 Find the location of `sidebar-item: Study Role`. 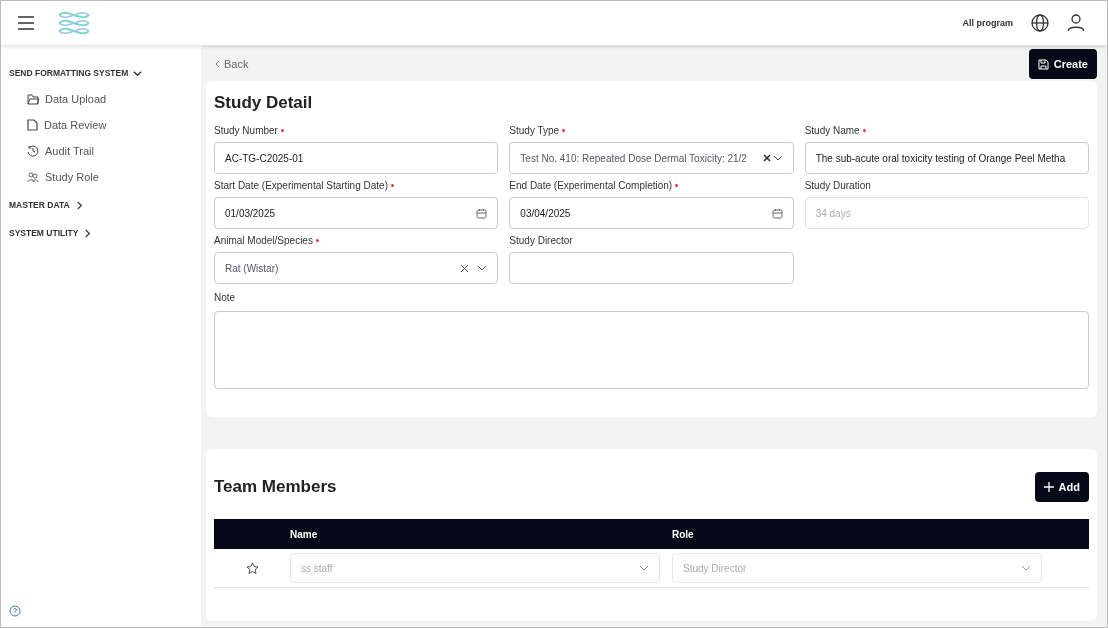

sidebar-item: Study Role is located at coordinates (72, 177).